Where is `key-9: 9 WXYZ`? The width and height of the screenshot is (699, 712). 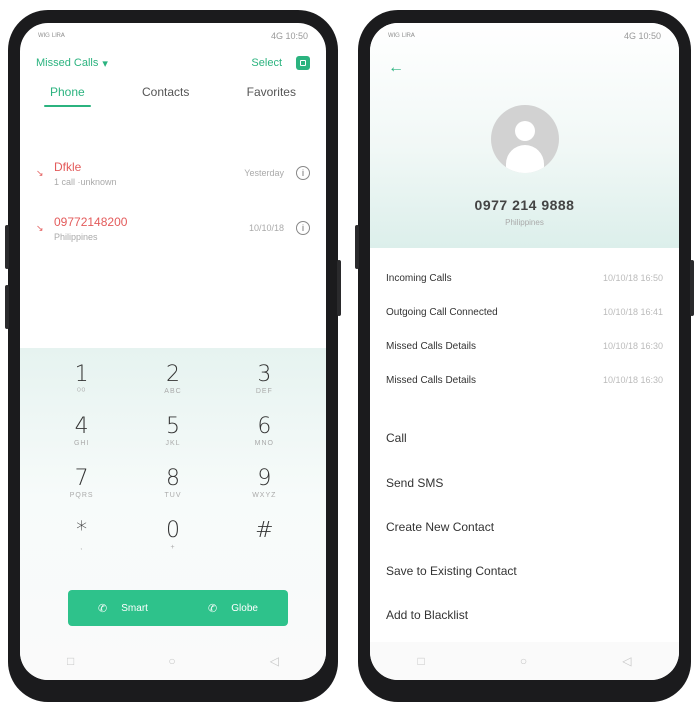 key-9: 9 WXYZ is located at coordinates (264, 488).